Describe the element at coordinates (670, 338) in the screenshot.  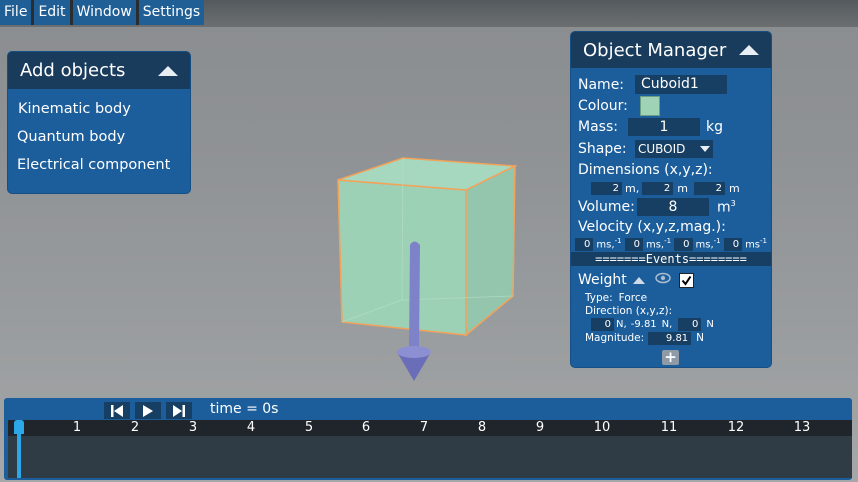
I see `magnitude-field: 9.81` at that location.